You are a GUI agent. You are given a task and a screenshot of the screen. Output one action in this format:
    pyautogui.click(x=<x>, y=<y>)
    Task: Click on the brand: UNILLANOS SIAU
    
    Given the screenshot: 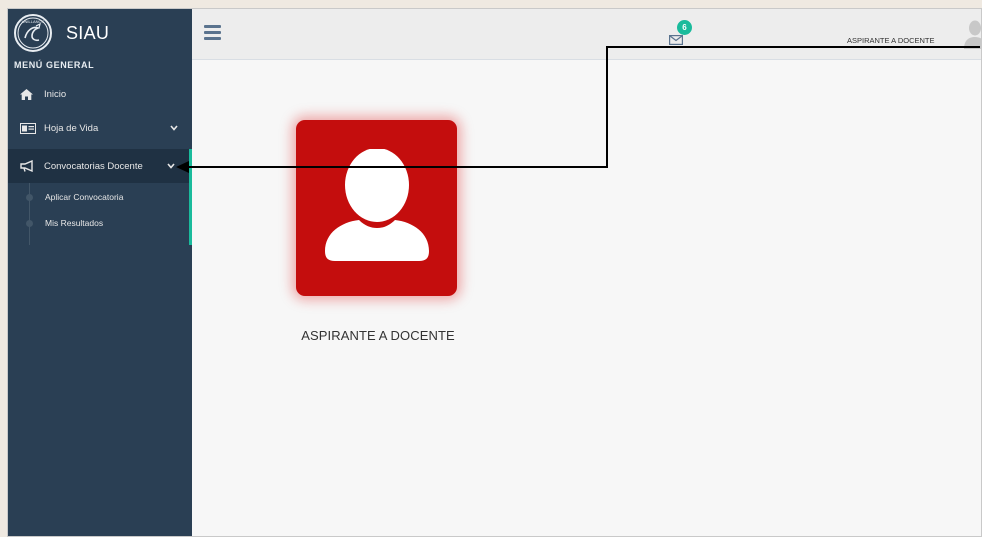 What is the action you would take?
    pyautogui.click(x=100, y=33)
    